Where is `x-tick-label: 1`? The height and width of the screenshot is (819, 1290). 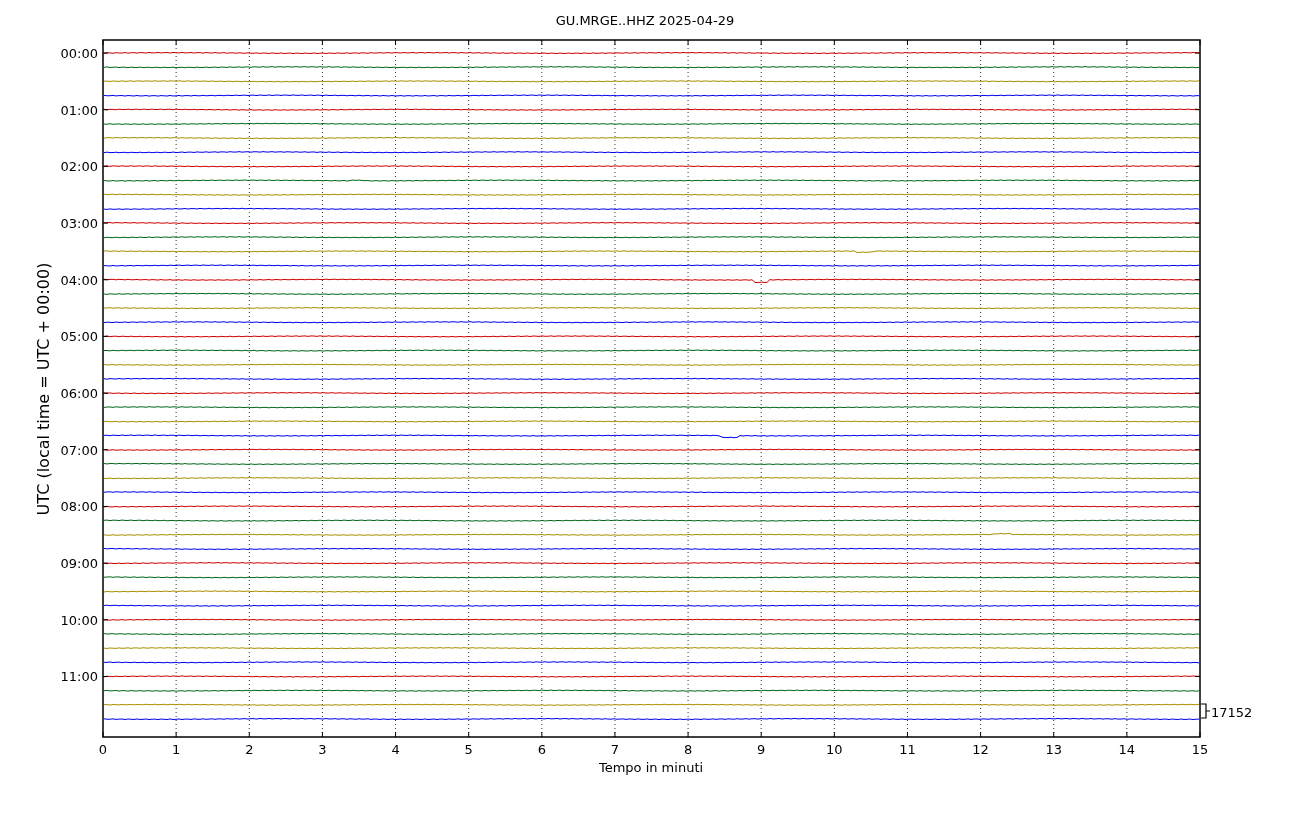
x-tick-label: 1 is located at coordinates (176, 749).